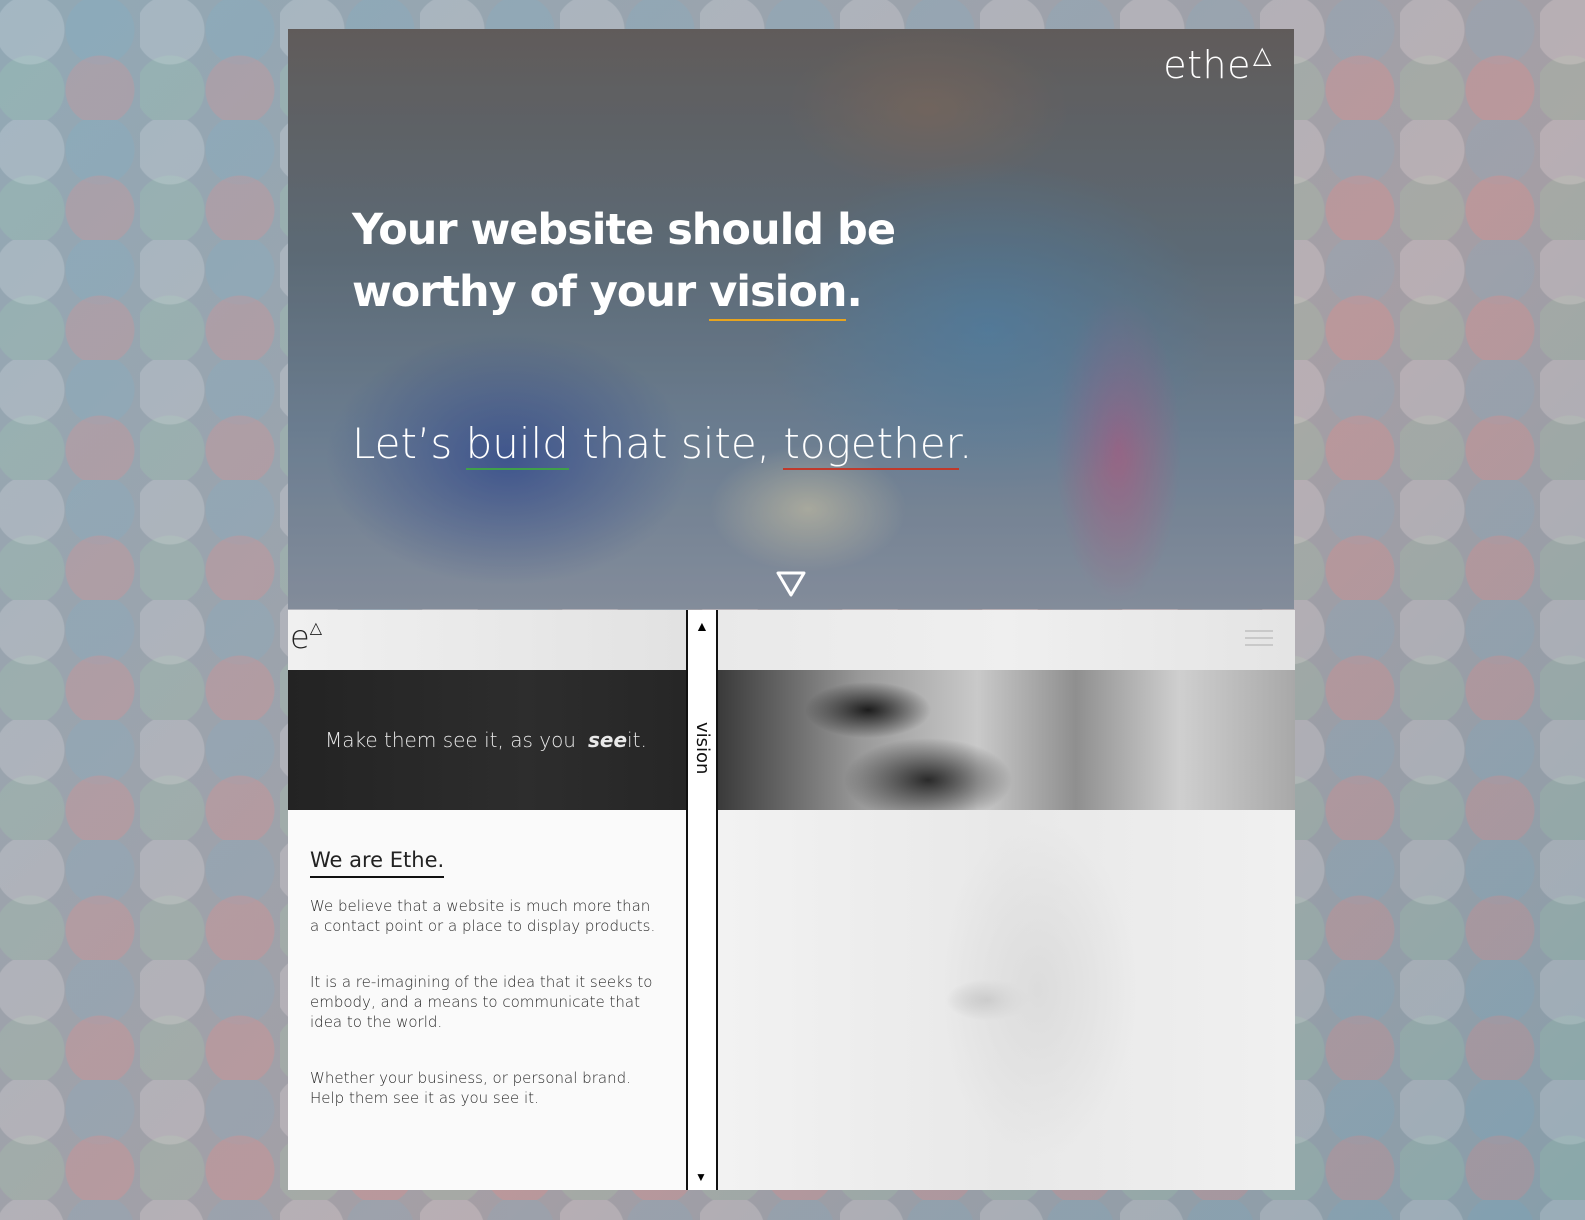 The image size is (1585, 1220). What do you see at coordinates (531, 292) in the screenshot?
I see `headline-line2: worthy of your` at bounding box center [531, 292].